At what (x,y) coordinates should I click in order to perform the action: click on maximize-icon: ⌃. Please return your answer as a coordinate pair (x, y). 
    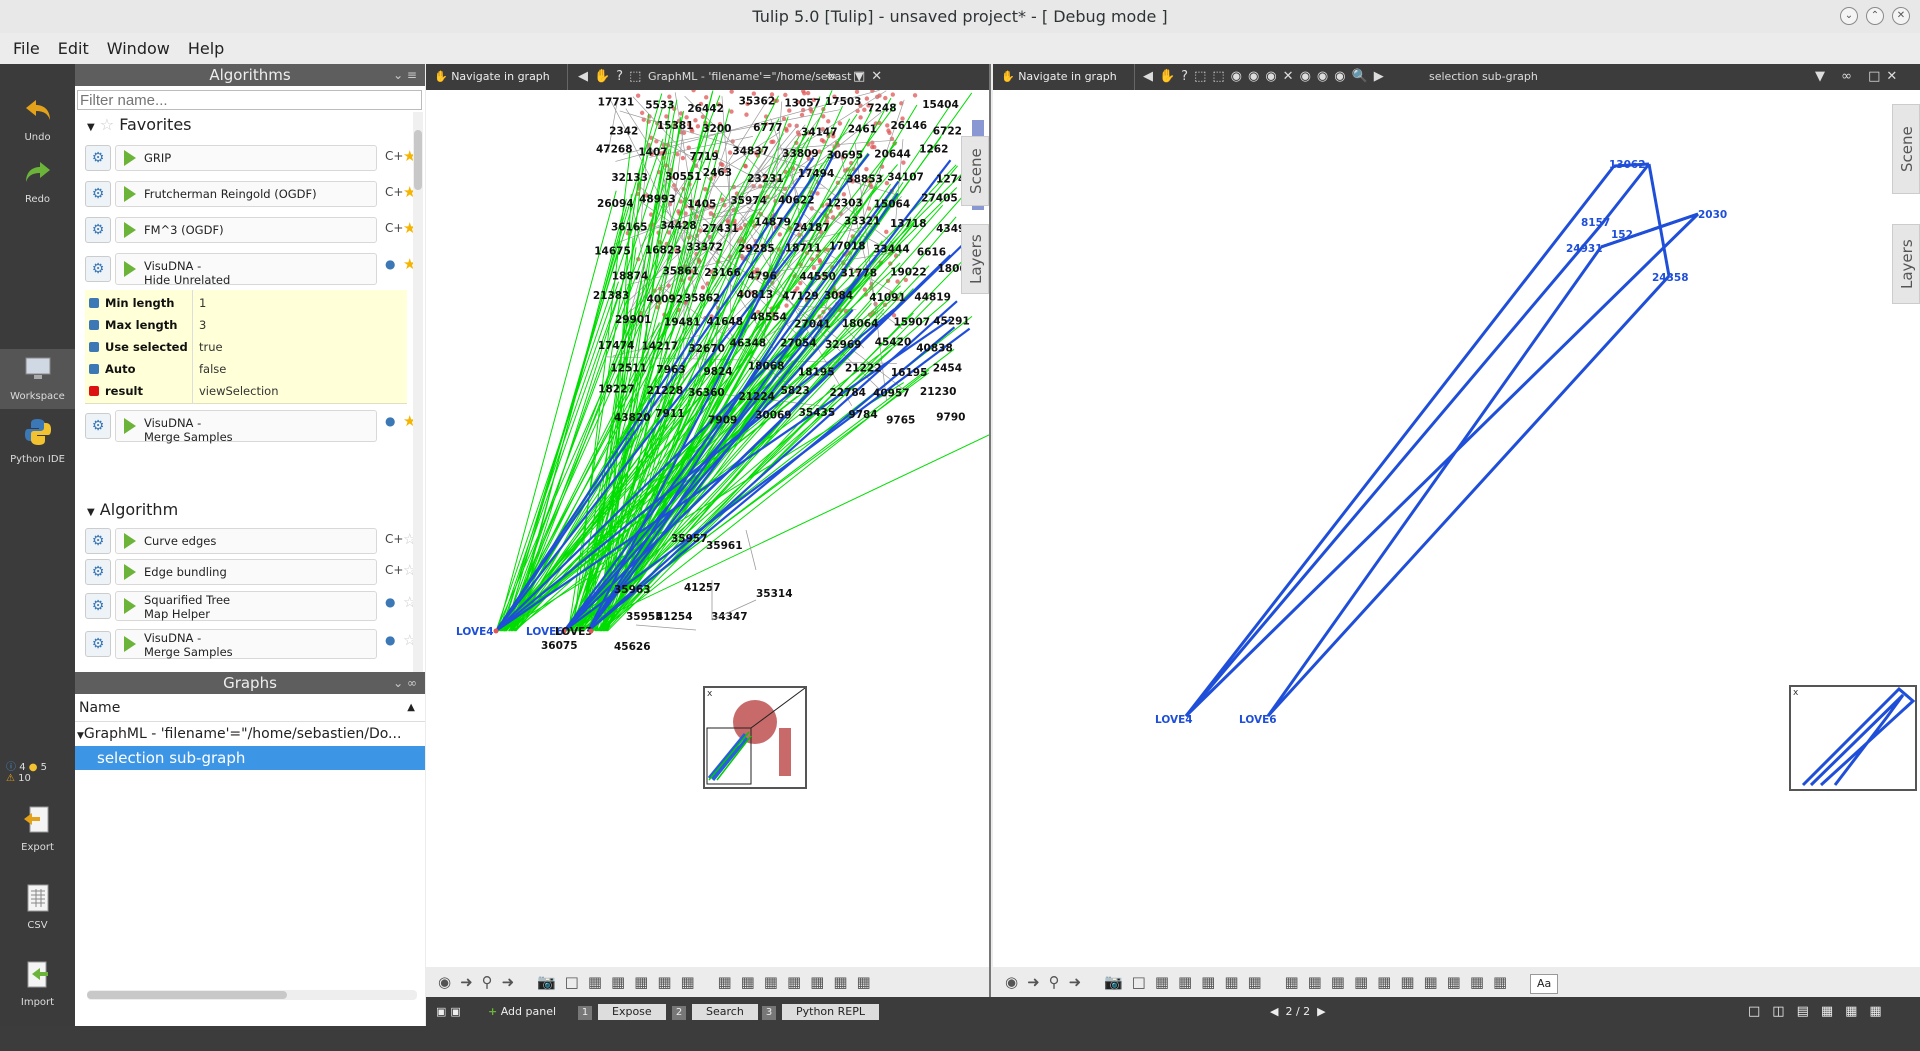
    Looking at the image, I should click on (1875, 16).